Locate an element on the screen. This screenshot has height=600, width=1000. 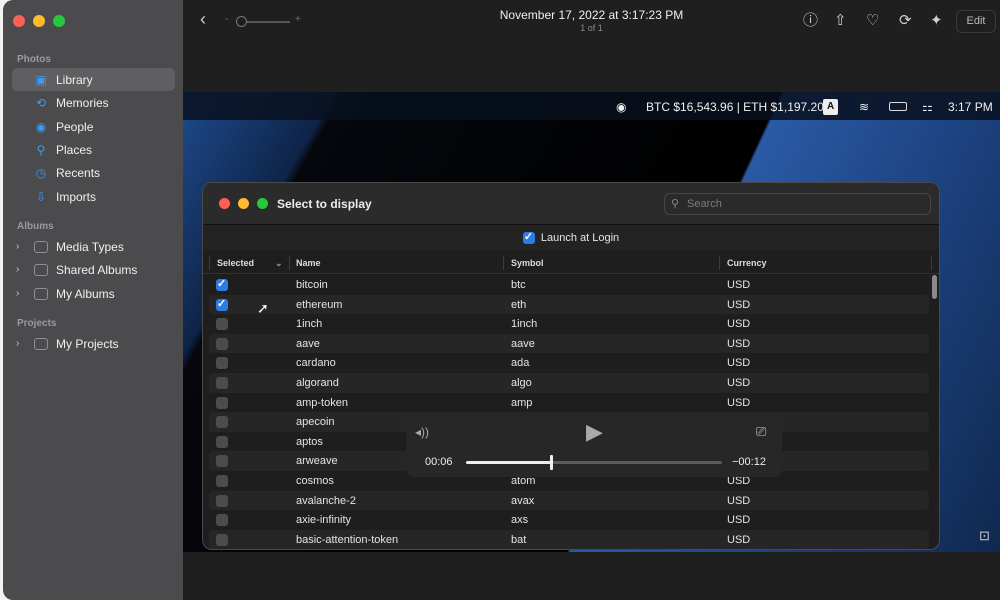
column-currency: Currency is located at coordinates (747, 263).